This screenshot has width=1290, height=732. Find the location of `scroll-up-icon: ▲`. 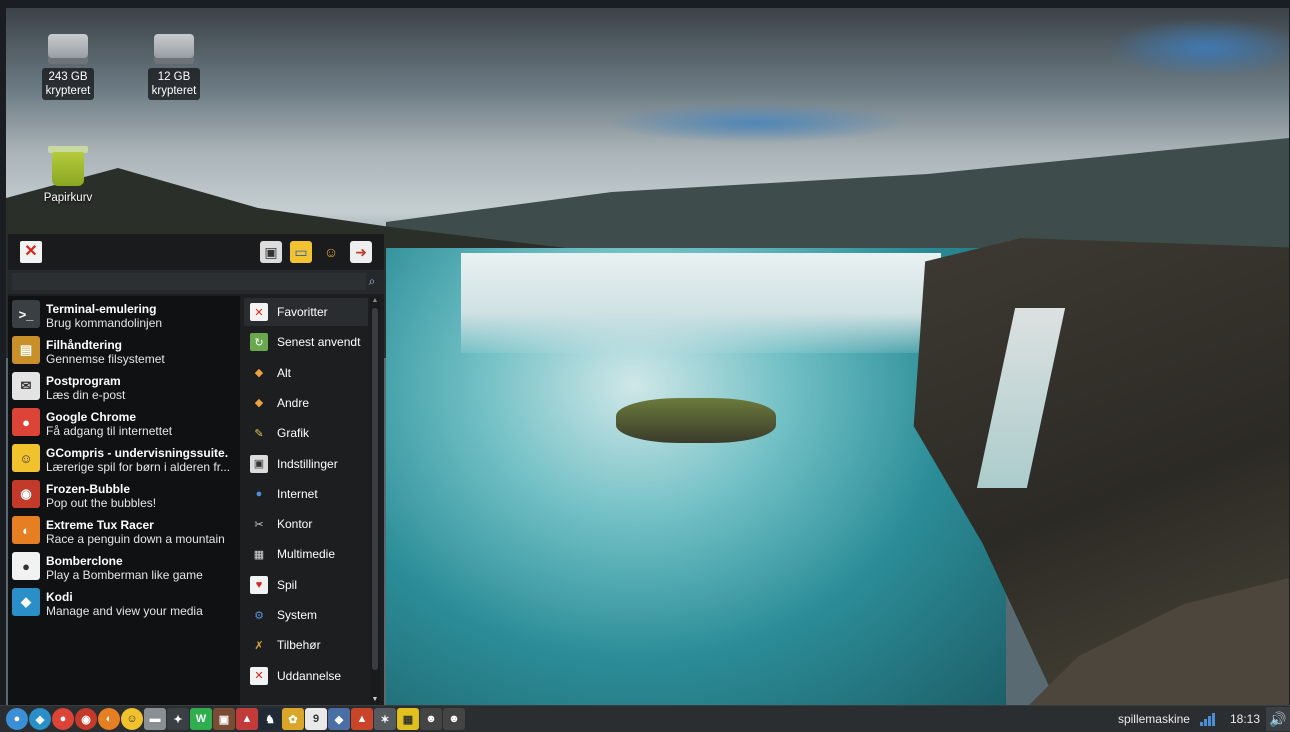

scroll-up-icon: ▲ is located at coordinates (375, 301).